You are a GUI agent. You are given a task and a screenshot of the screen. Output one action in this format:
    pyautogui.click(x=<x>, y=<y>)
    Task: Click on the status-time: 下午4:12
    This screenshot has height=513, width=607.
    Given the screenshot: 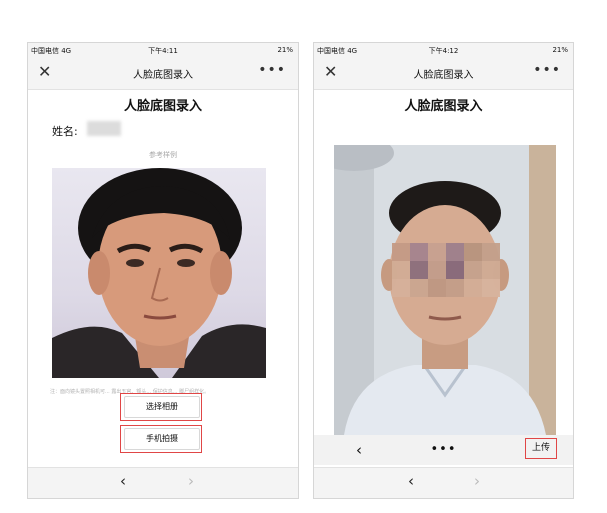 What is the action you would take?
    pyautogui.click(x=443, y=51)
    